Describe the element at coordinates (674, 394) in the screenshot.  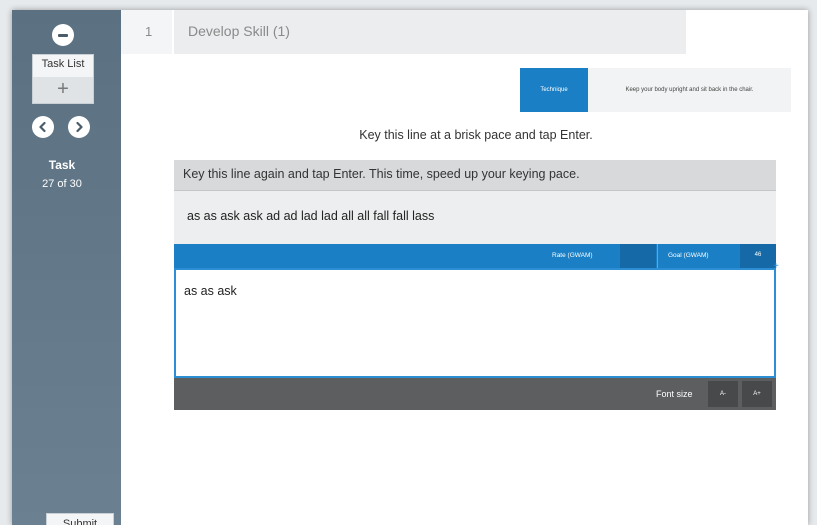
I see `font-size-label: Font size` at that location.